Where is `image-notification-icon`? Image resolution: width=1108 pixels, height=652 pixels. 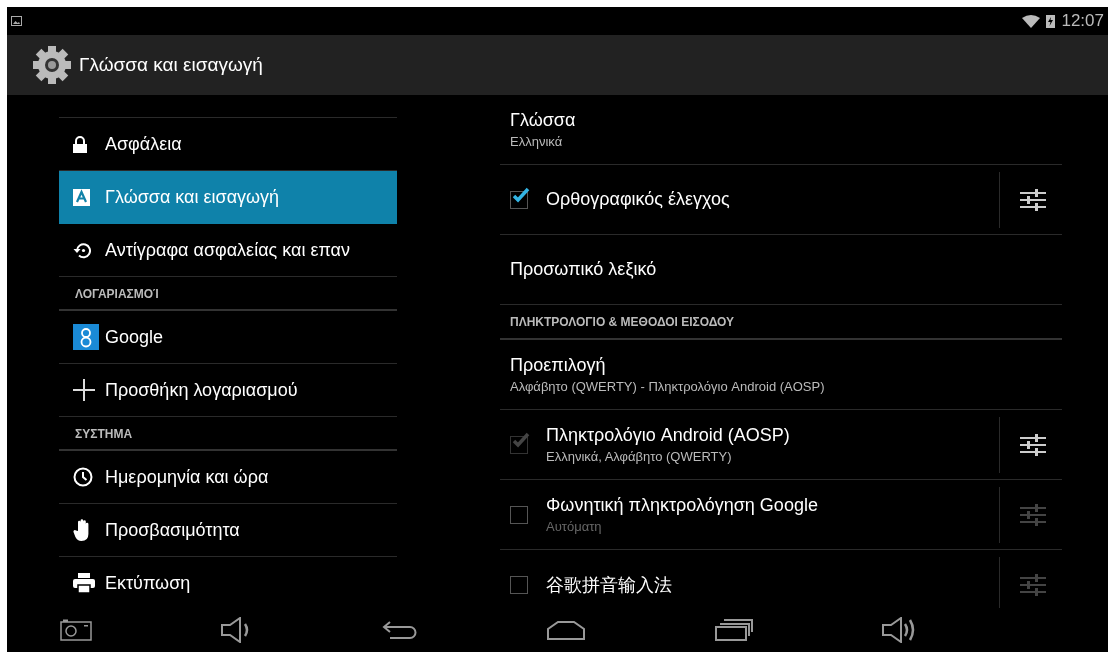
image-notification-icon is located at coordinates (16, 21).